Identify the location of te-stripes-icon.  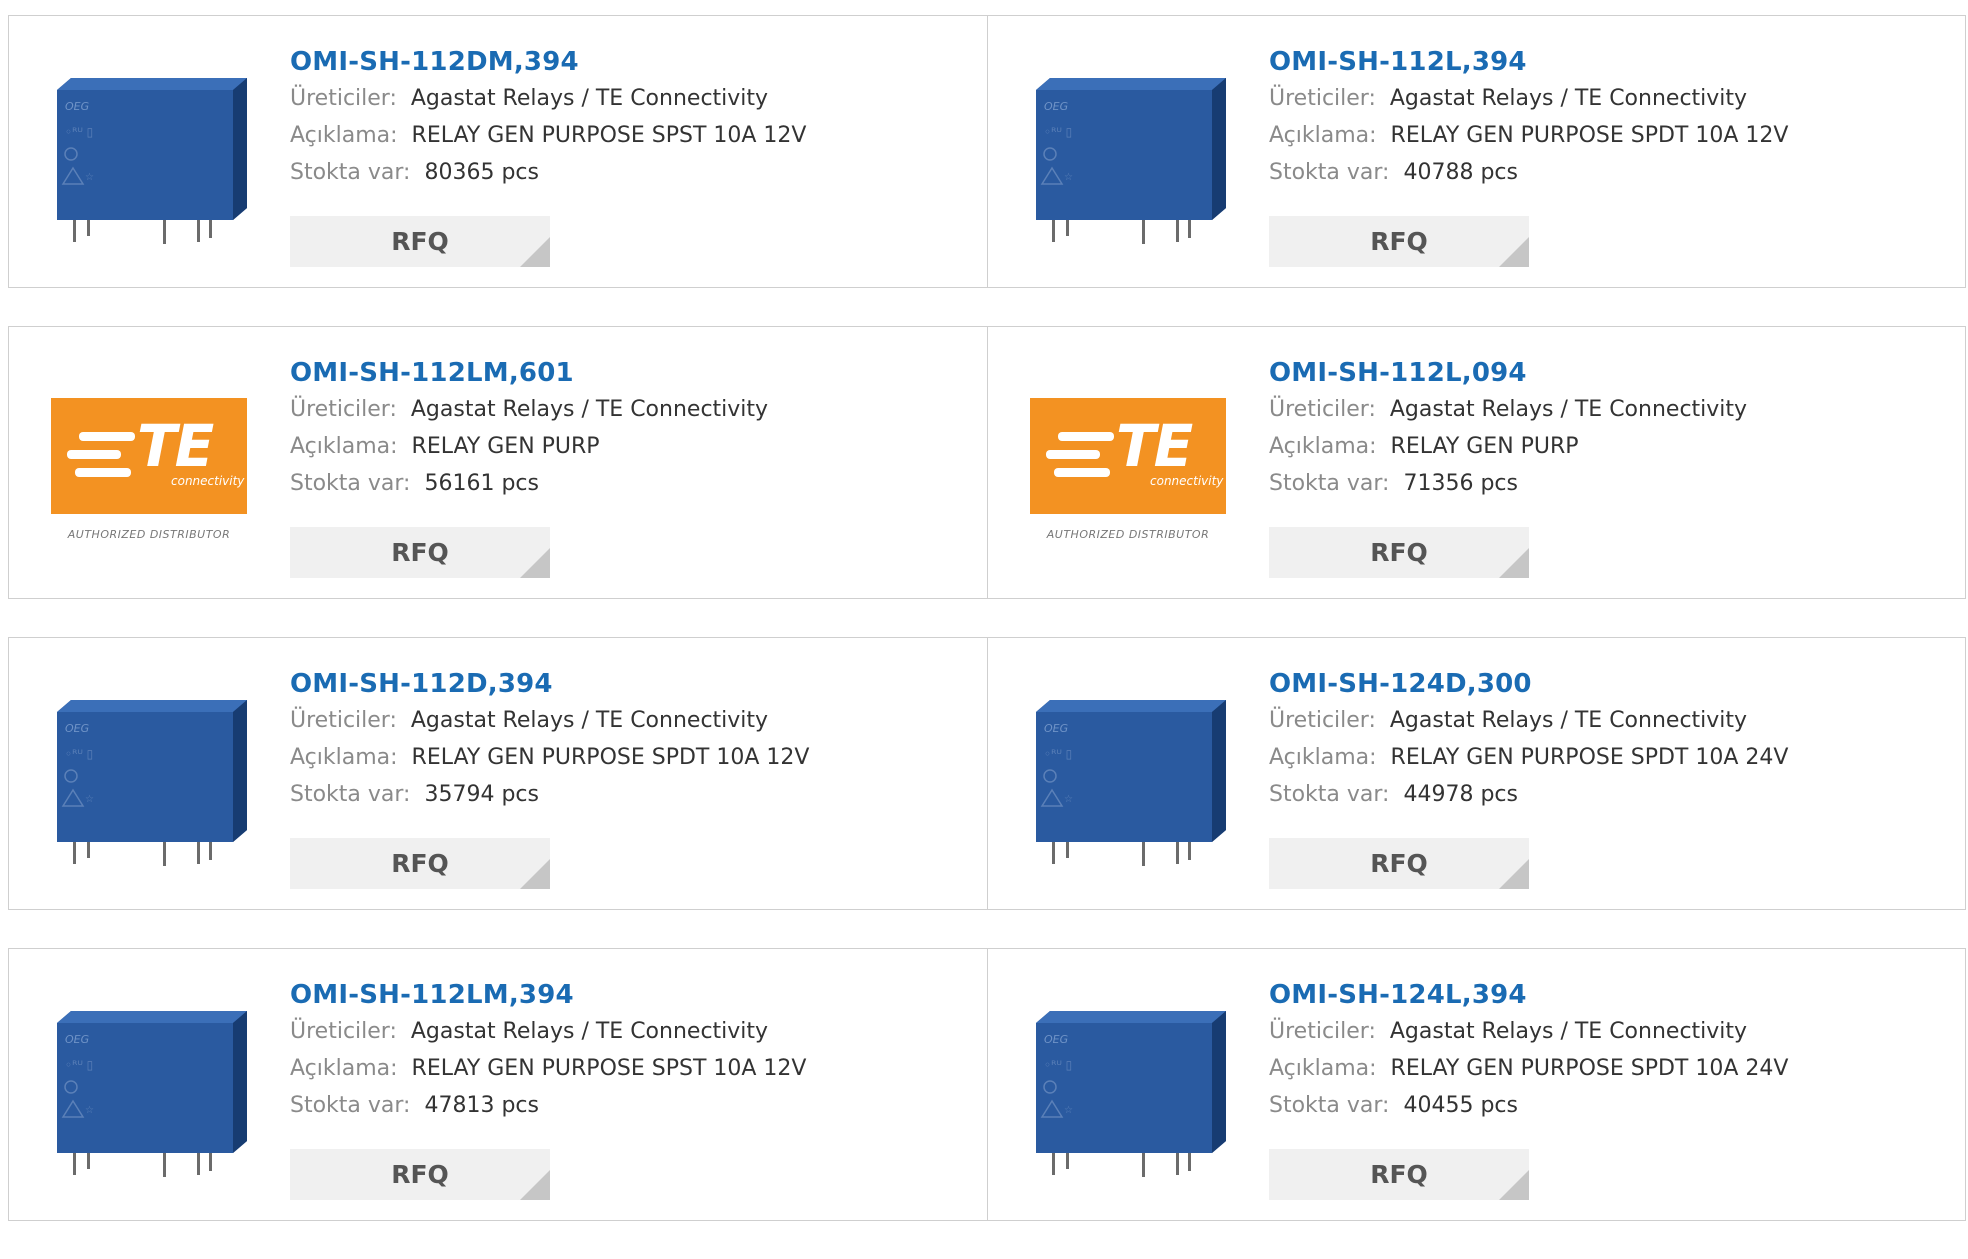
(101, 454).